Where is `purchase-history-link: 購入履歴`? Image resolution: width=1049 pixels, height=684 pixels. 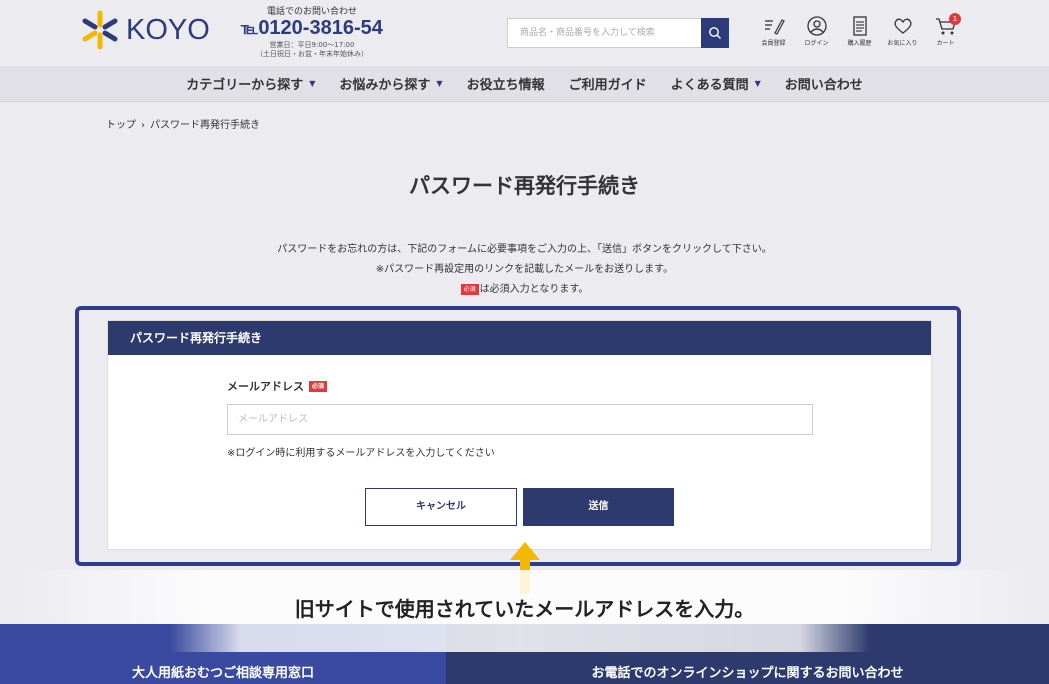
purchase-history-link: 購入履歴 is located at coordinates (859, 31).